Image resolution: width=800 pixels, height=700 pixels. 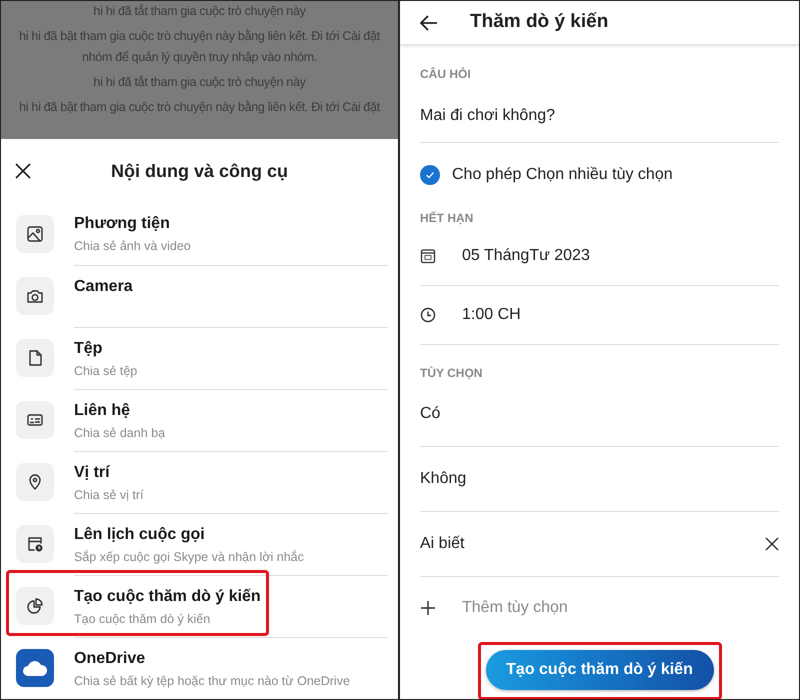 I want to click on check-icon, so click(x=430, y=175).